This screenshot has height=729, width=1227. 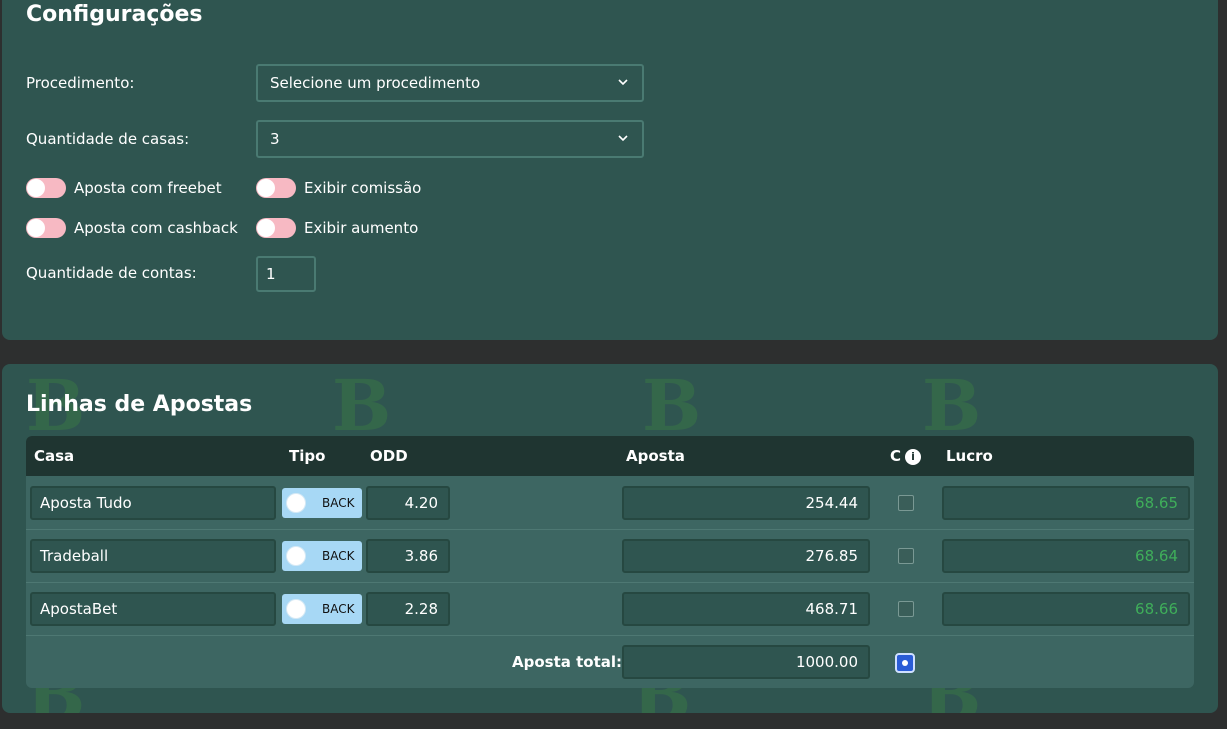 I want to click on header-c: Ci, so click(x=906, y=456).